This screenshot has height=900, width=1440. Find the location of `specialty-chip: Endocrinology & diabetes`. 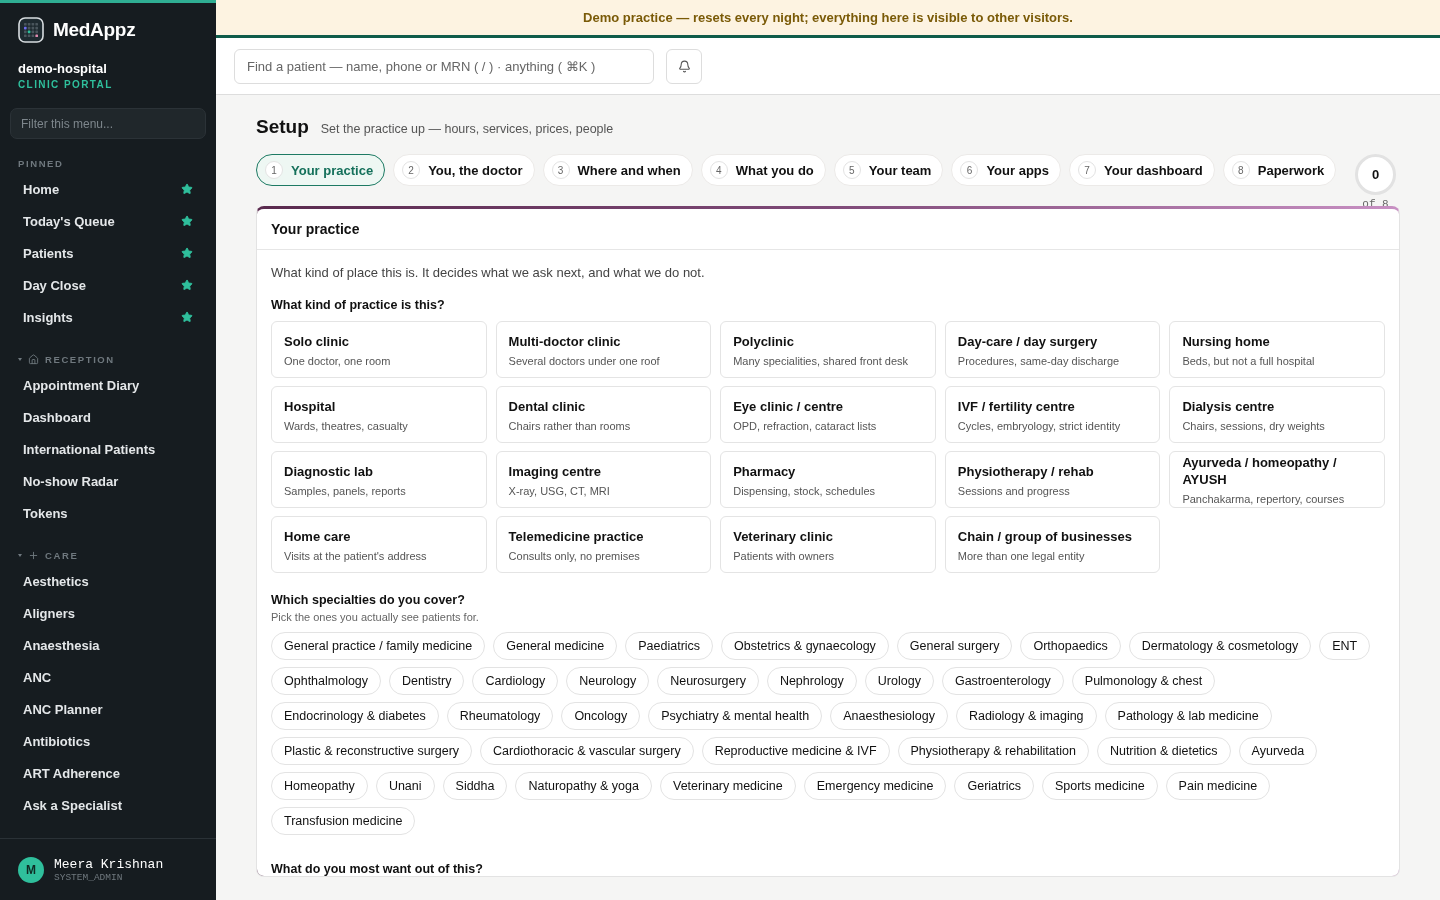

specialty-chip: Endocrinology & diabetes is located at coordinates (355, 716).